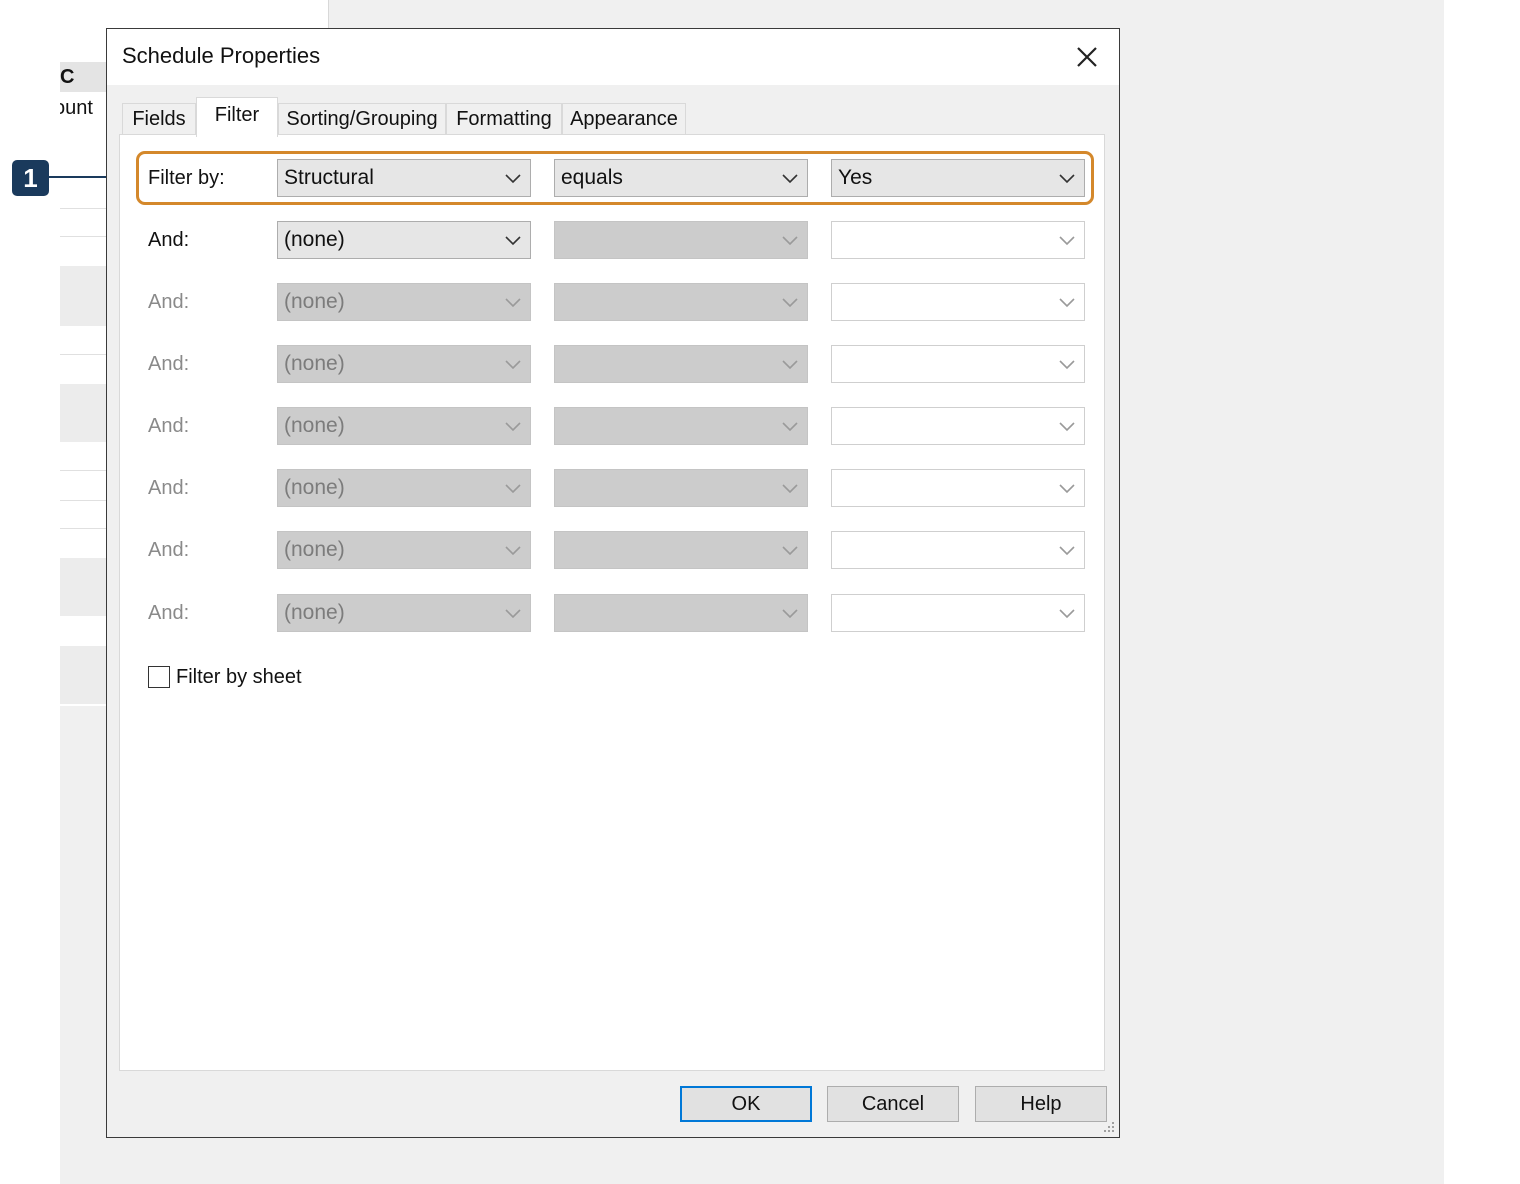 The width and height of the screenshot is (1520, 1184). Describe the element at coordinates (681, 178) in the screenshot. I see `filter-1-operator-dropdown: equals` at that location.